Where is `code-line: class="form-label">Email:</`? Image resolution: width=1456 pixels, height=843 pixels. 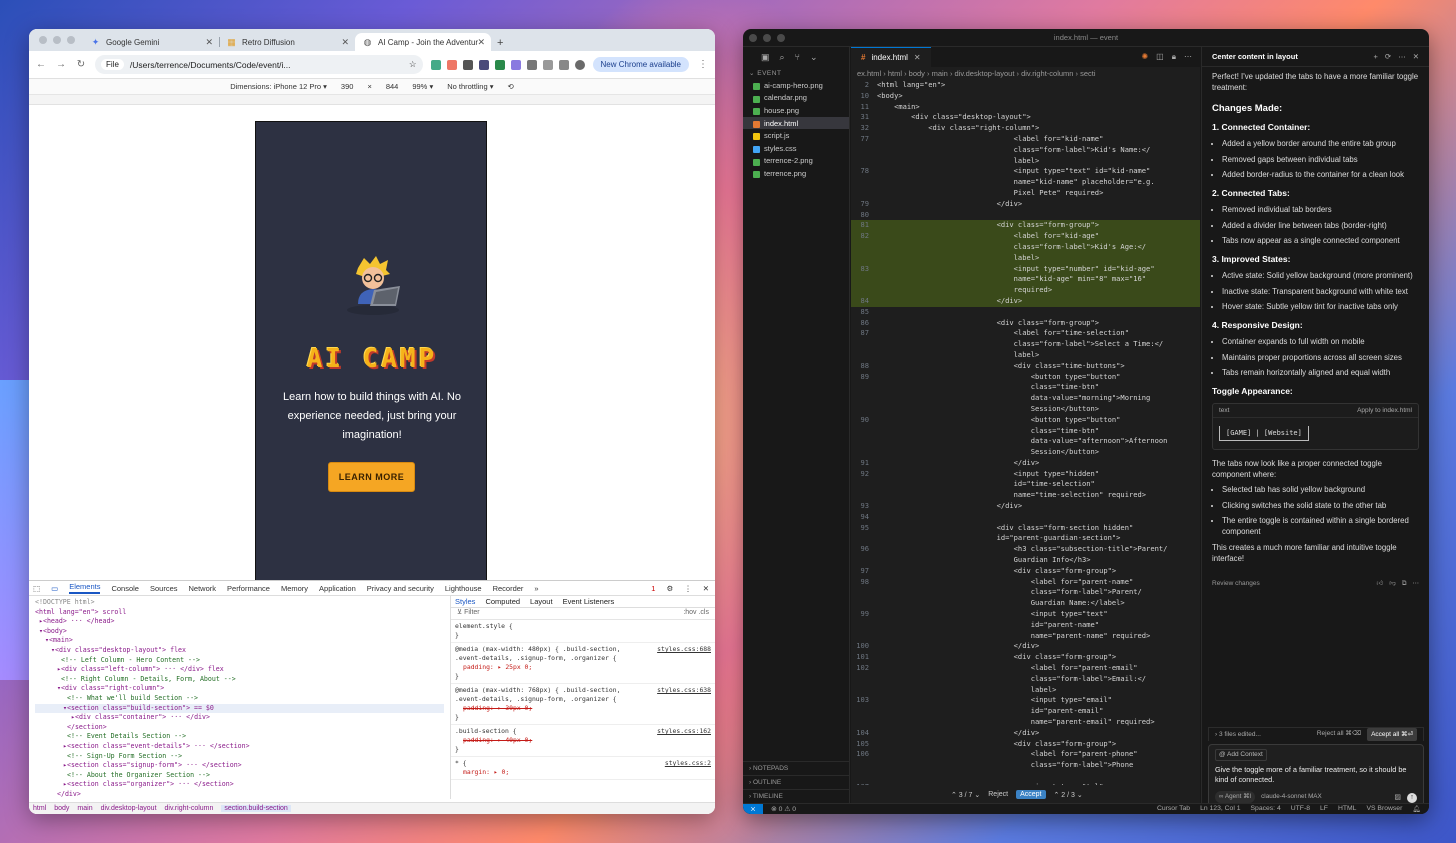 code-line: class="form-label">Email:</ is located at coordinates (1025, 679).